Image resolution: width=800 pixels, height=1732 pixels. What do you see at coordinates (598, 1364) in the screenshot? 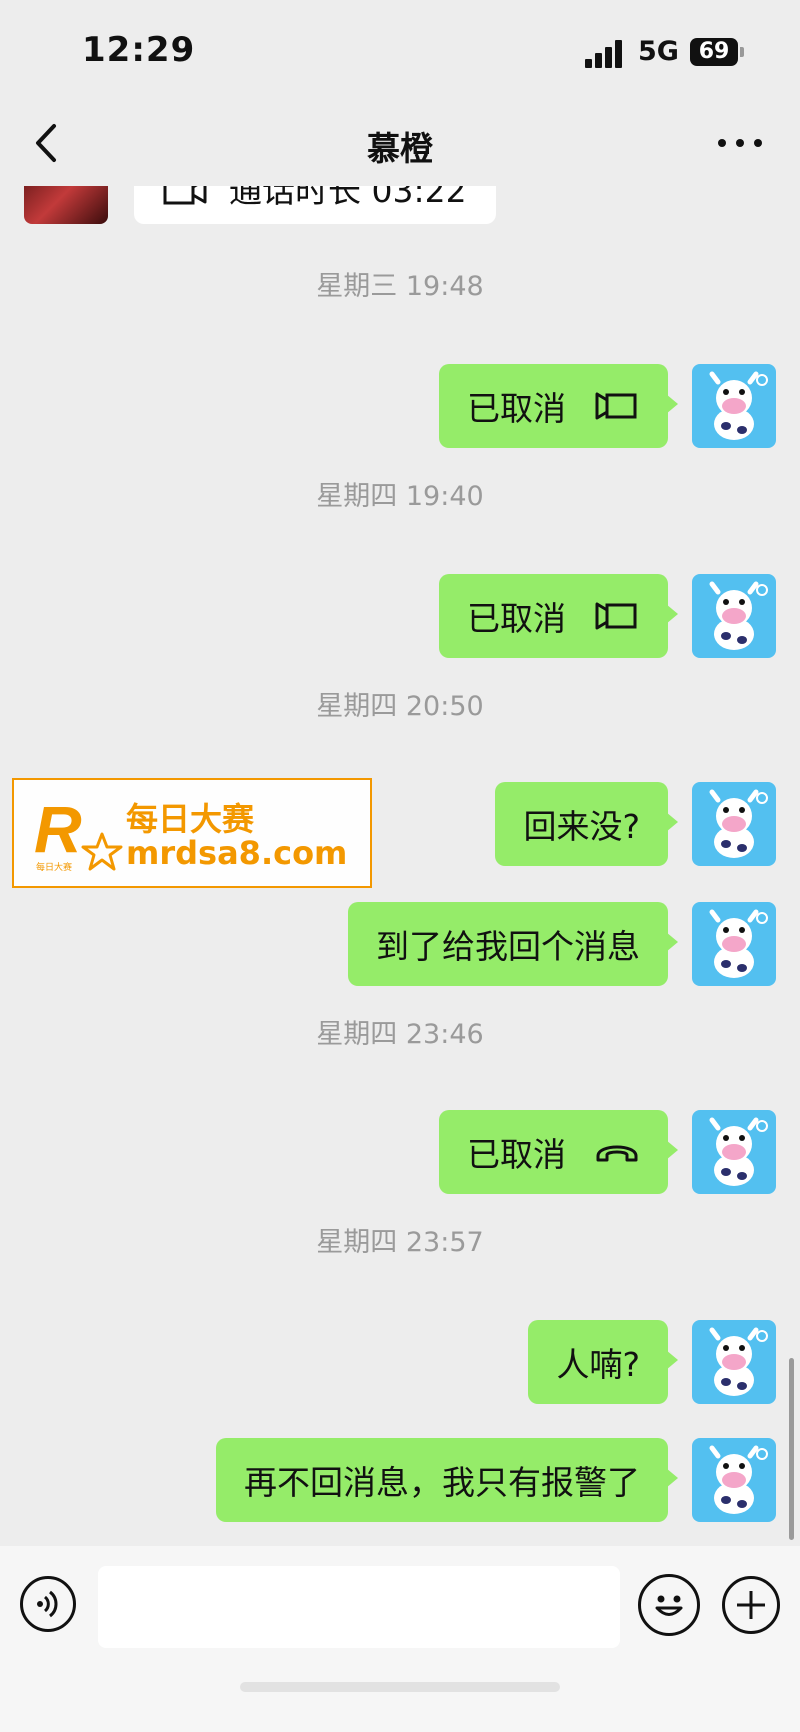
I see `message-text: 人喃?` at bounding box center [598, 1364].